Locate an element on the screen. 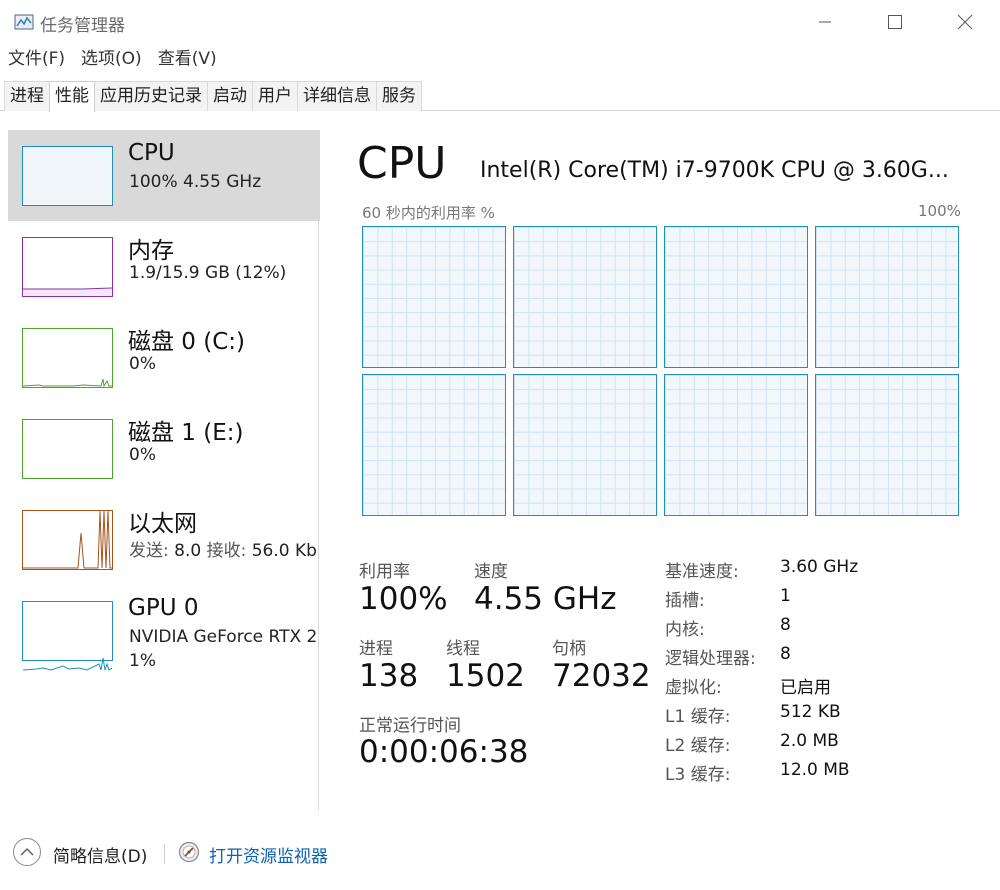 Image resolution: width=1000 pixels, height=890 pixels. spec-l3-cache-label: L3 缓存: is located at coordinates (698, 775).